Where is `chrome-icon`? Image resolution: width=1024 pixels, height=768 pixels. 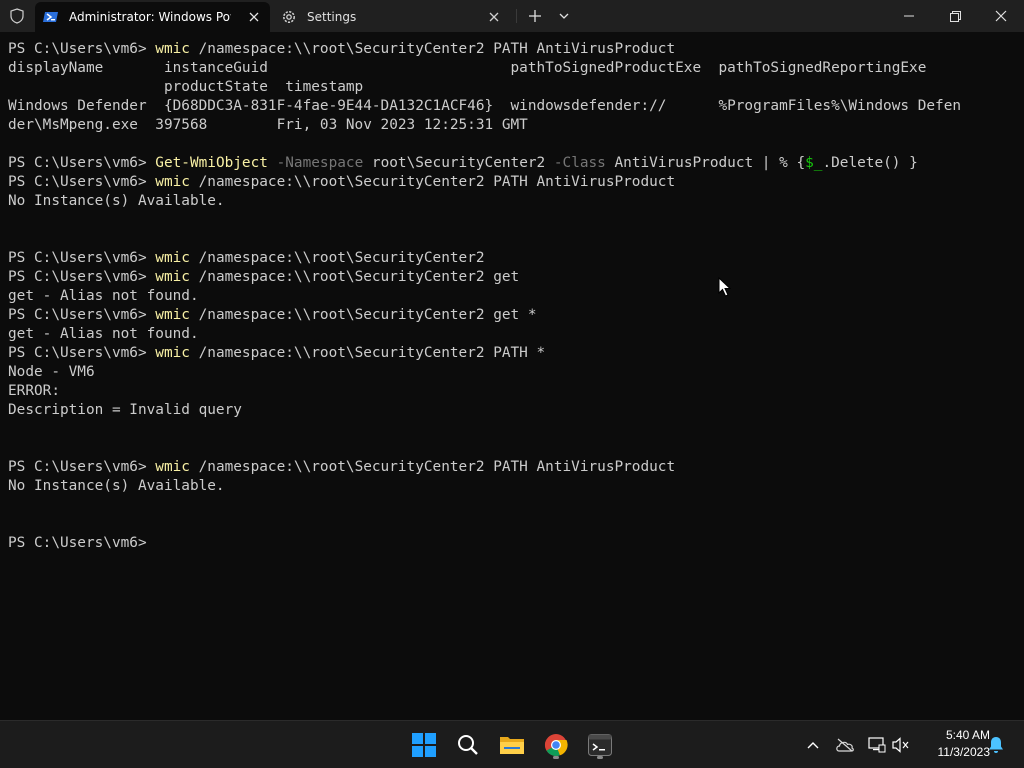 chrome-icon is located at coordinates (556, 745).